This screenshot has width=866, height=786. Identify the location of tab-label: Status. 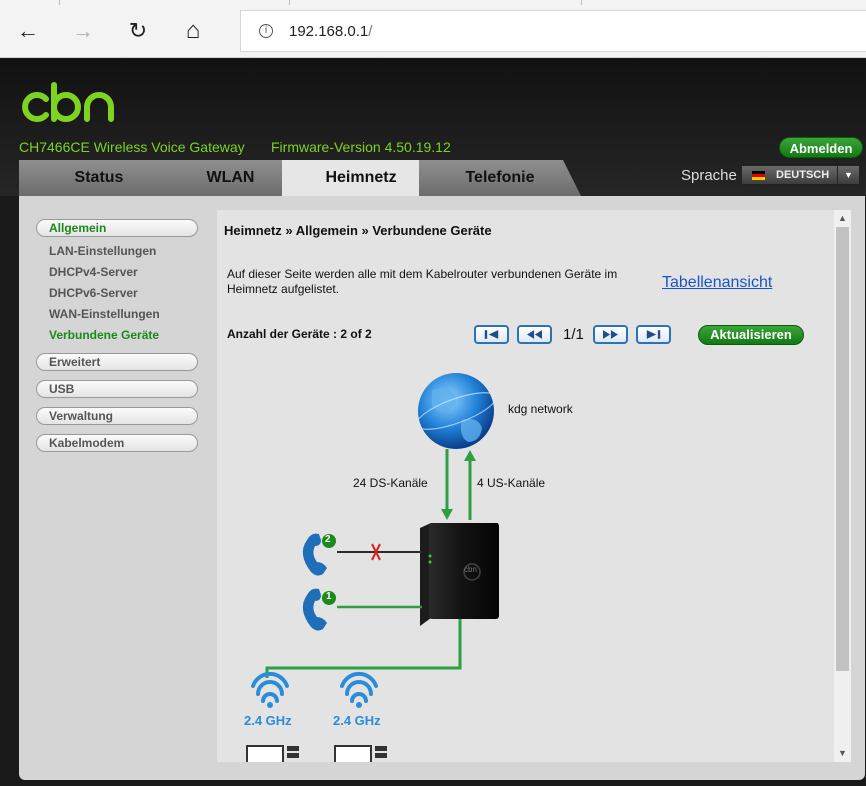
(99, 177).